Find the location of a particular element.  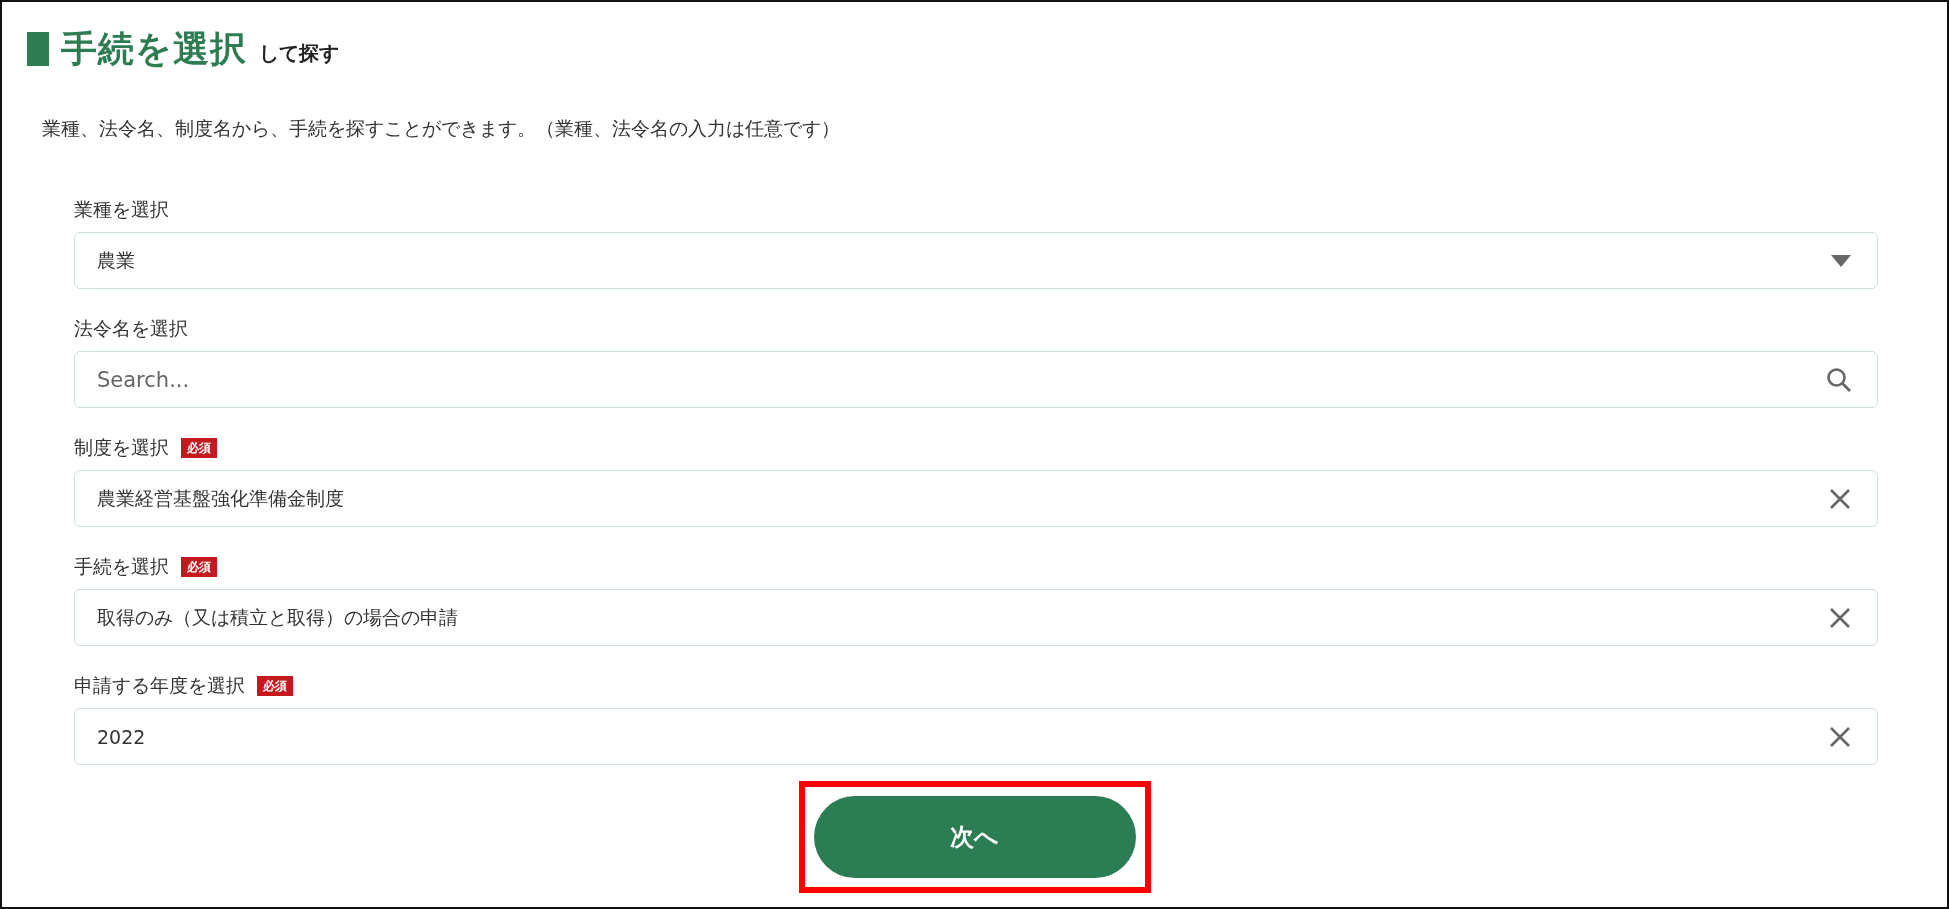

section-title: 手続を選択 is located at coordinates (154, 48).